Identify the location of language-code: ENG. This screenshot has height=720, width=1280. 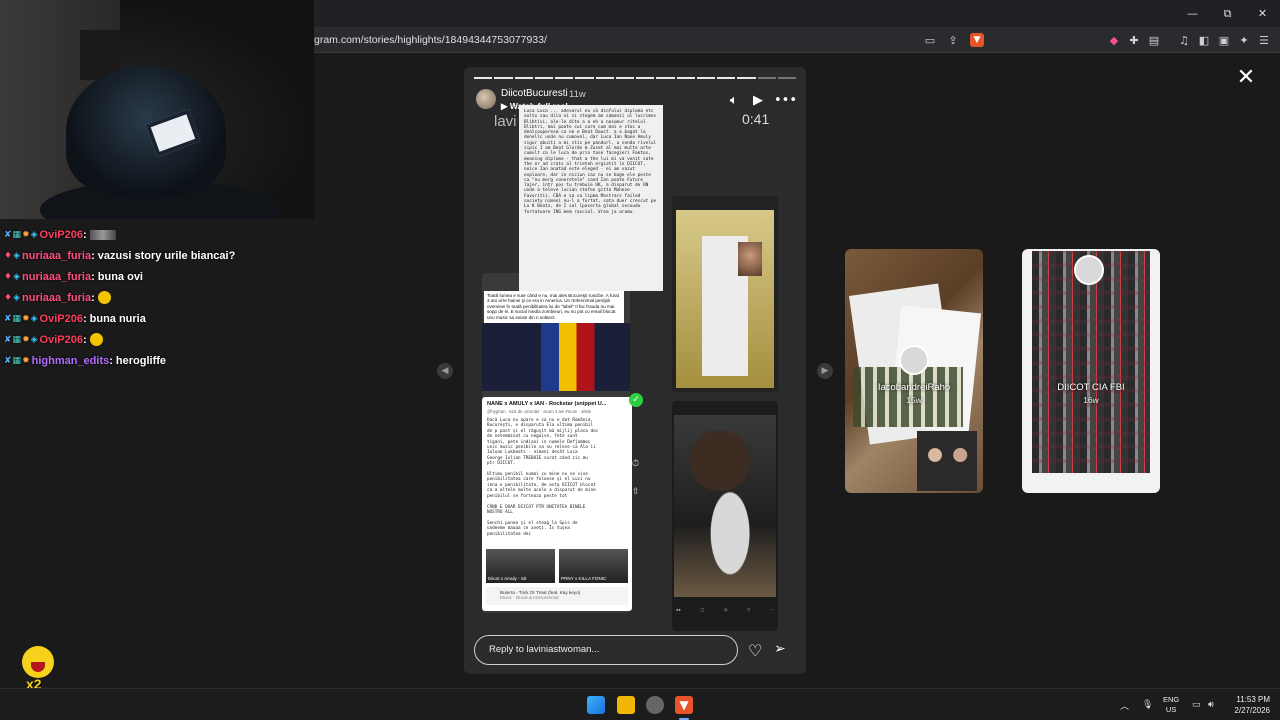
(1171, 699).